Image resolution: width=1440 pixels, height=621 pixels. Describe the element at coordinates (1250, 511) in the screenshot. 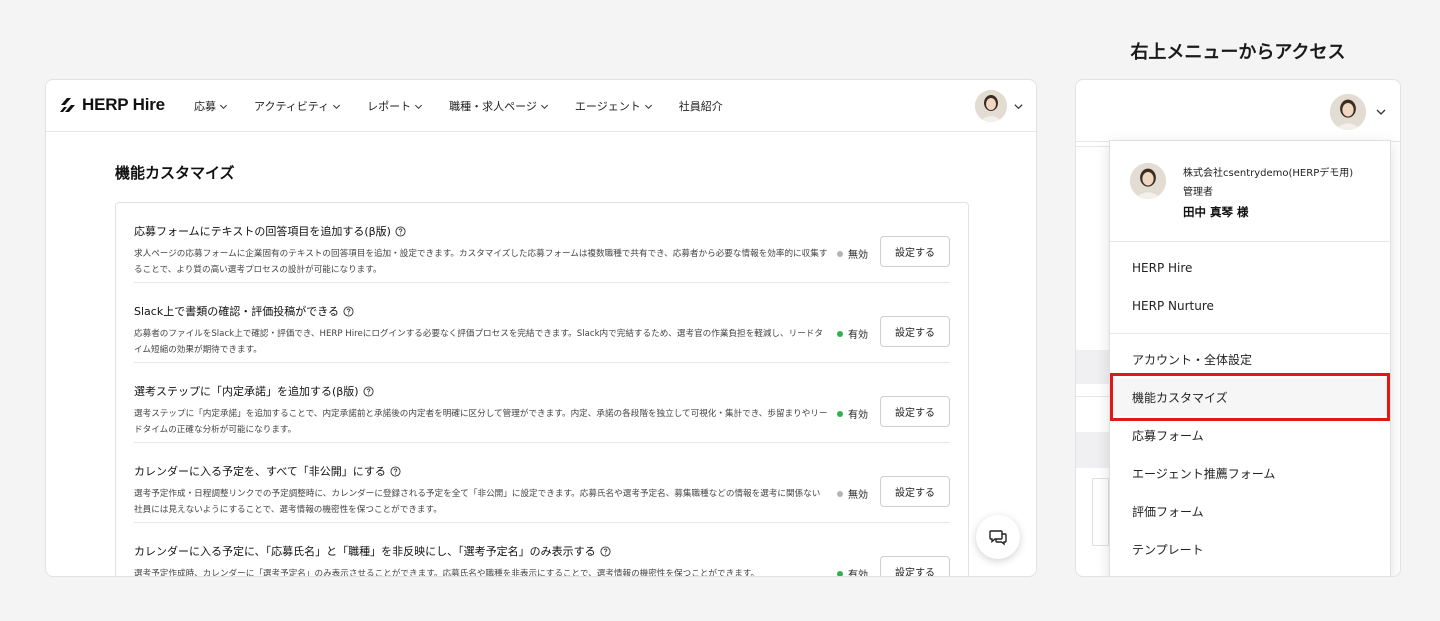

I see `menu-item-evaluation-form: 評価フォーム` at that location.